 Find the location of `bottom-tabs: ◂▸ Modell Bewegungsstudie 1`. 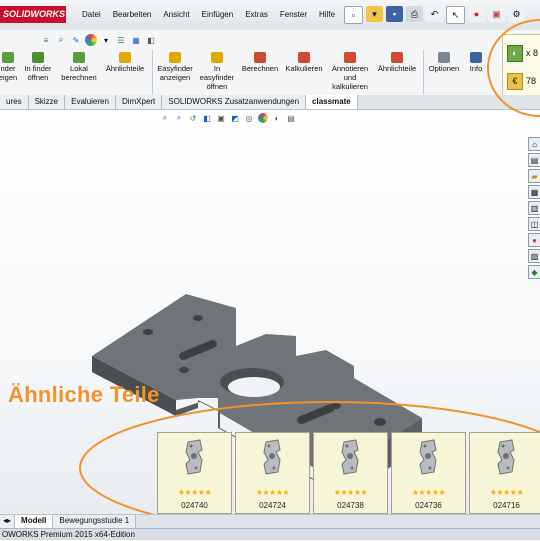

bottom-tabs: ◂▸ Modell Bewegungsstudie 1 is located at coordinates (270, 521).